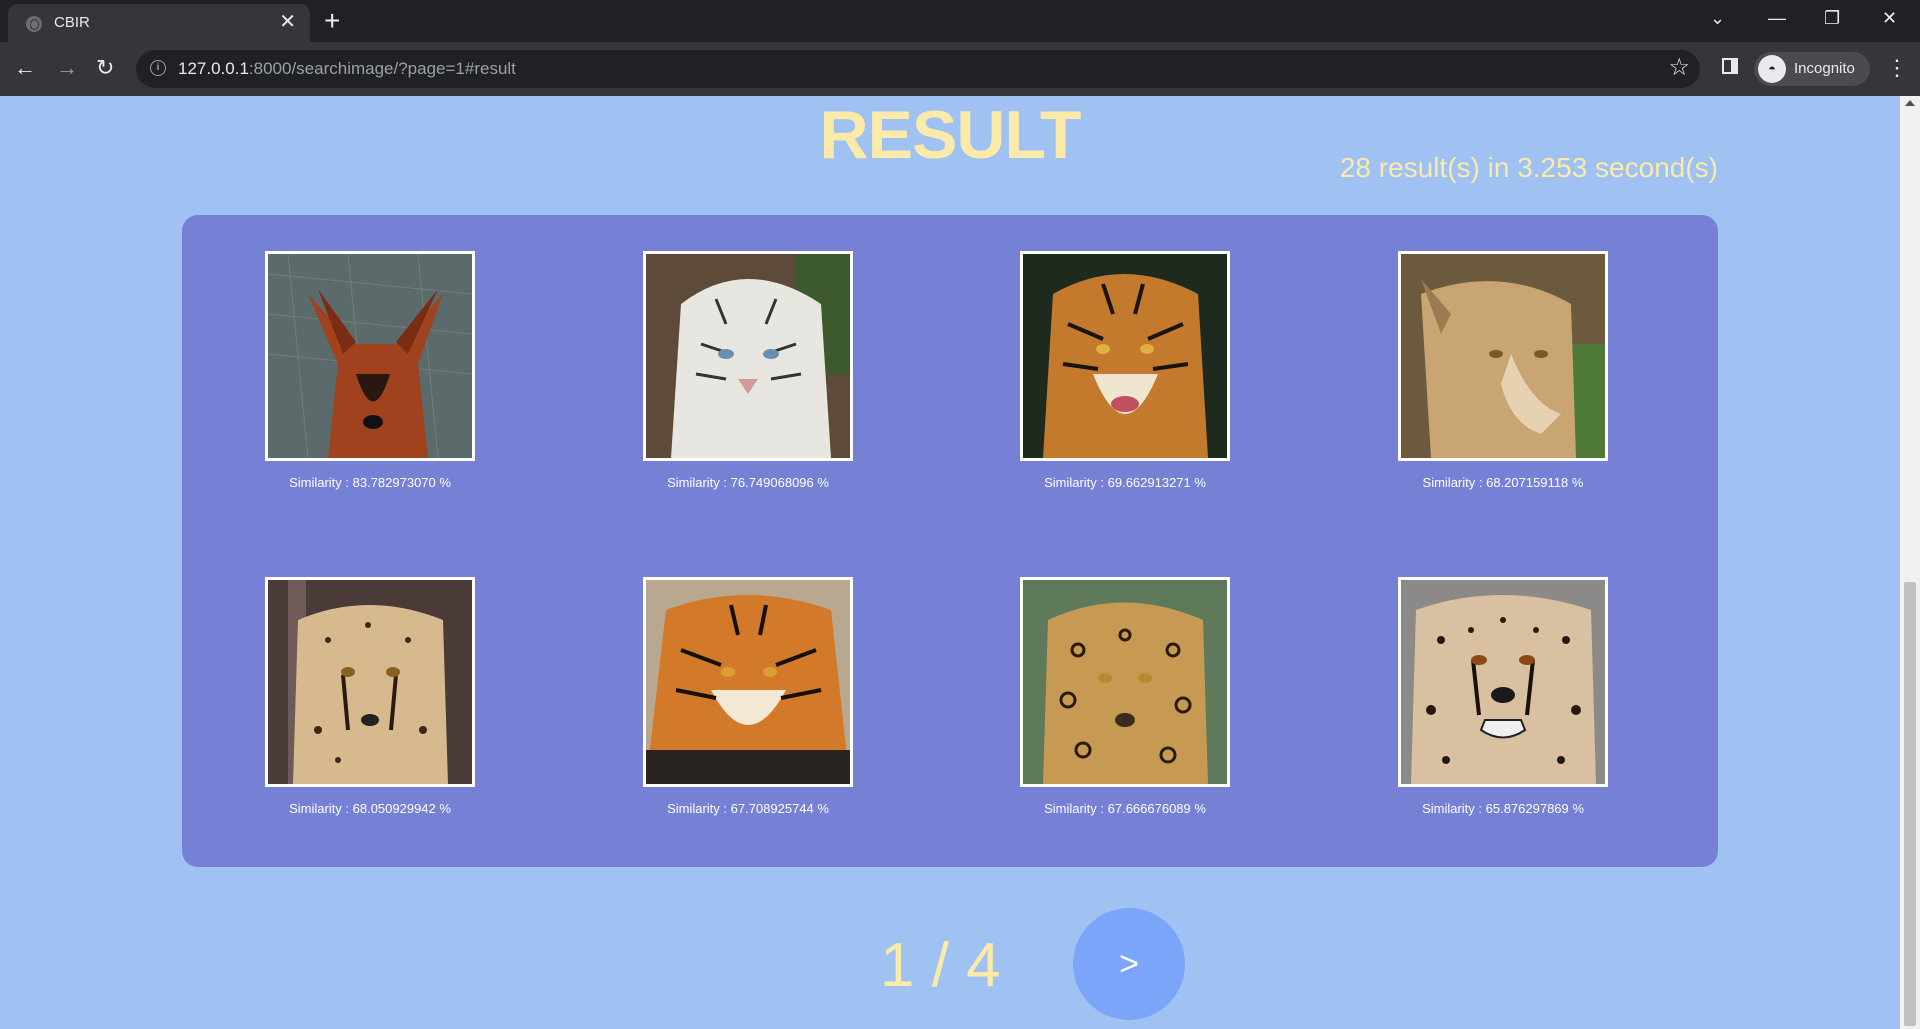 The image size is (1920, 1029). What do you see at coordinates (1889, 18) in the screenshot?
I see `close-window-icon: ✕` at bounding box center [1889, 18].